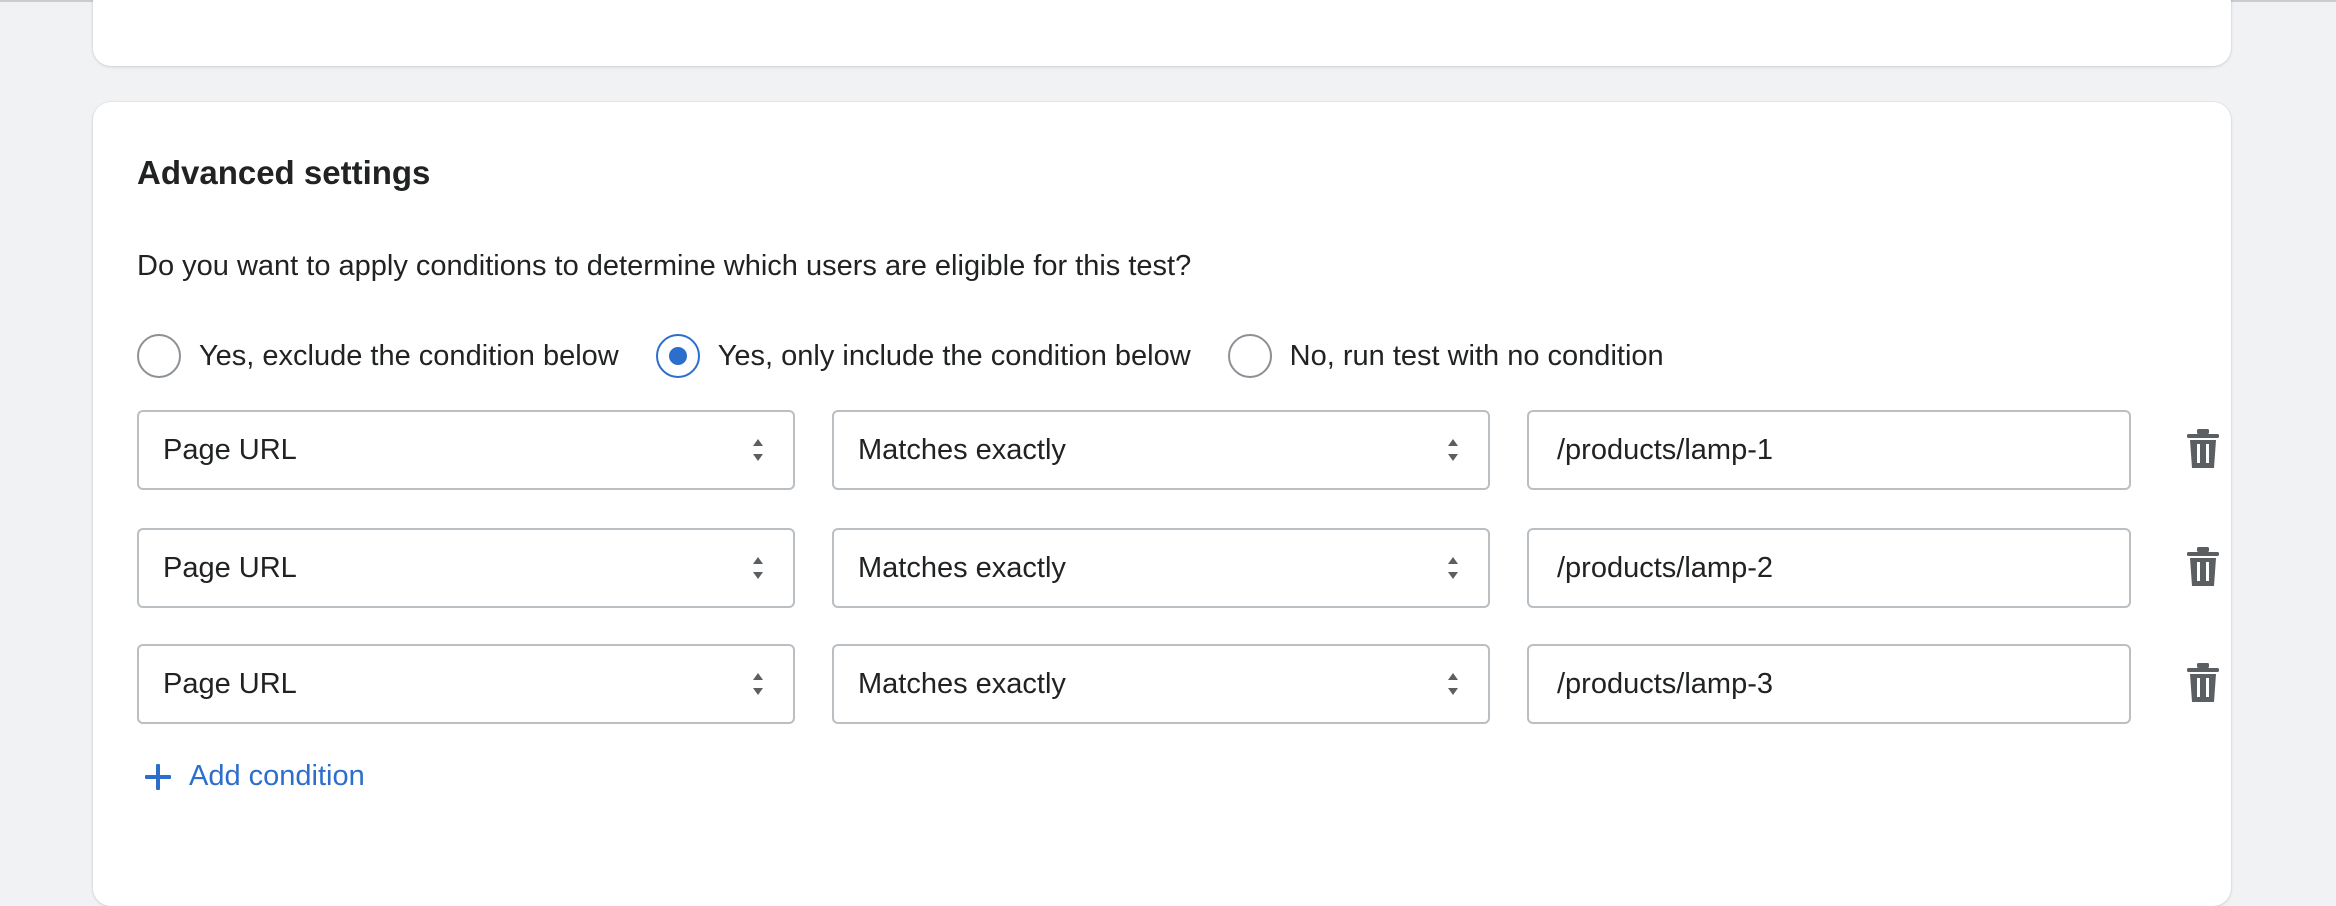 The width and height of the screenshot is (2336, 906). What do you see at coordinates (277, 776) in the screenshot?
I see `add-condition-label: Add condition` at bounding box center [277, 776].